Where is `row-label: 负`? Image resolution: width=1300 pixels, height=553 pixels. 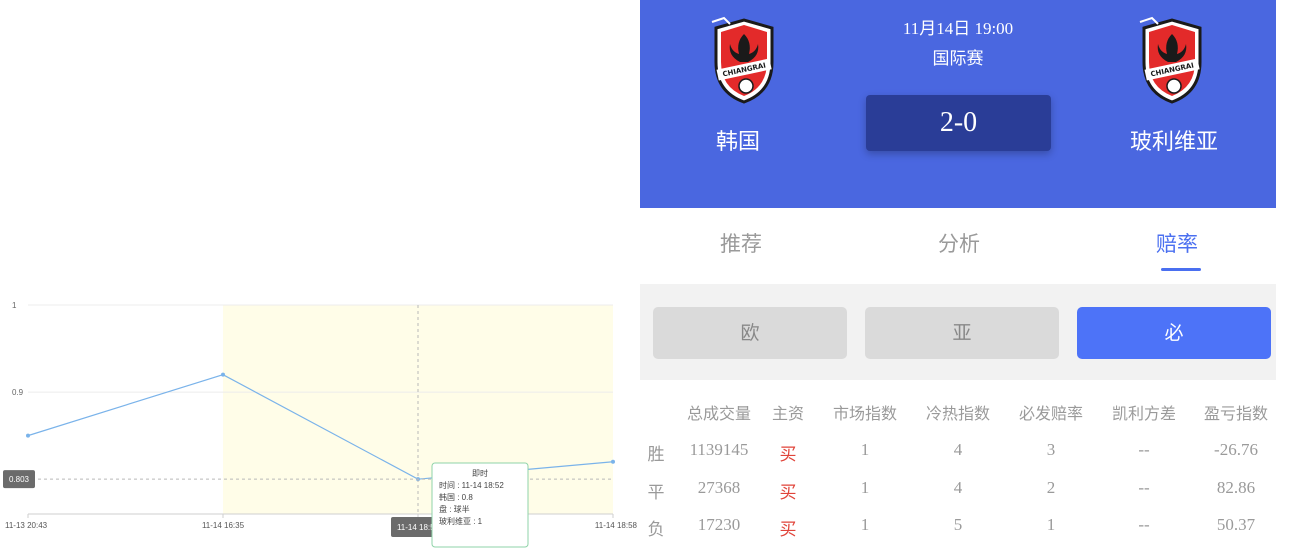
row-label: 负 is located at coordinates (656, 530).